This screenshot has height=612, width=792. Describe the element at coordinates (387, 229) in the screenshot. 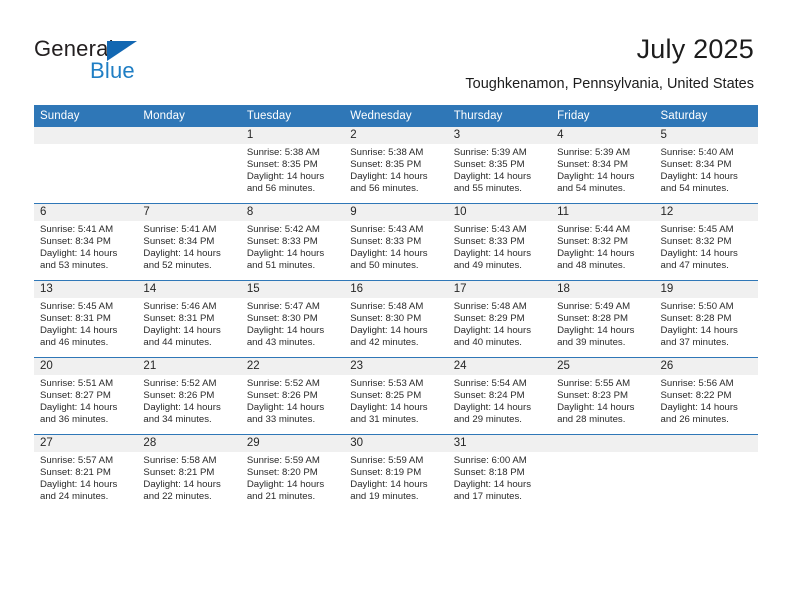

I see `sunrise-text: Sunrise: 5:43 AM` at that location.